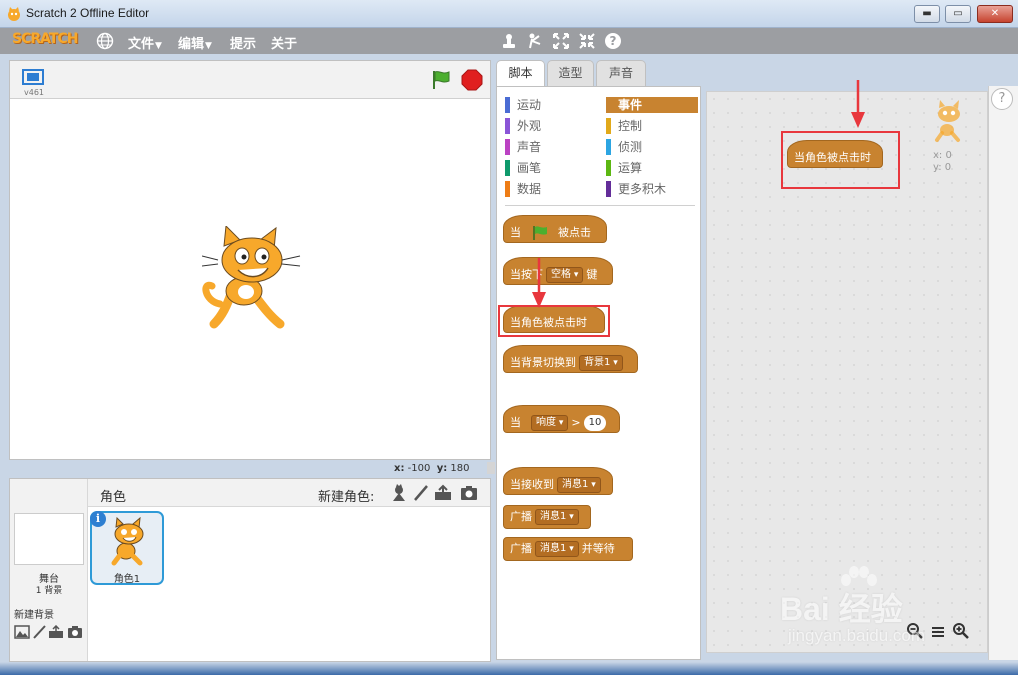 The image size is (1018, 675). I want to click on collapse-stage-handle, so click(491, 468).